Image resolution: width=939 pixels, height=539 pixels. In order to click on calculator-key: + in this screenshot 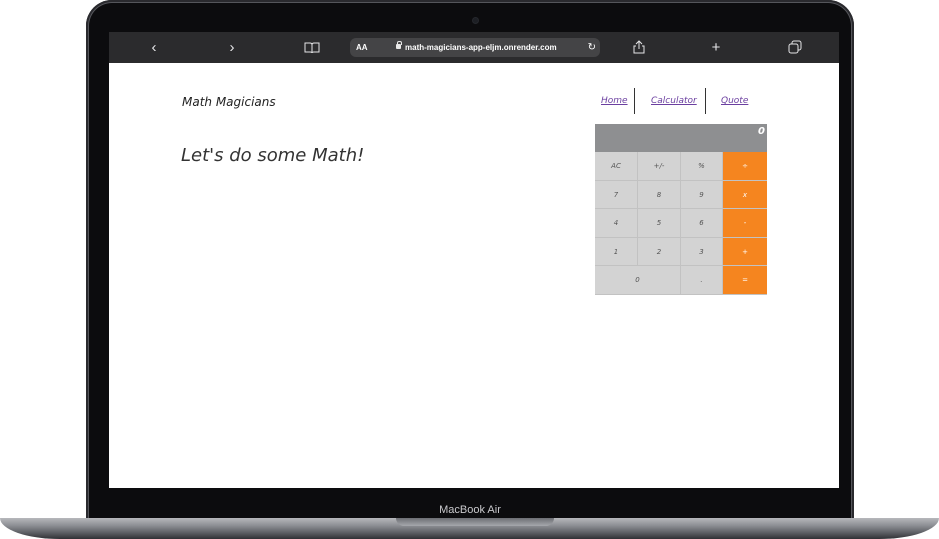, I will do `click(745, 252)`.